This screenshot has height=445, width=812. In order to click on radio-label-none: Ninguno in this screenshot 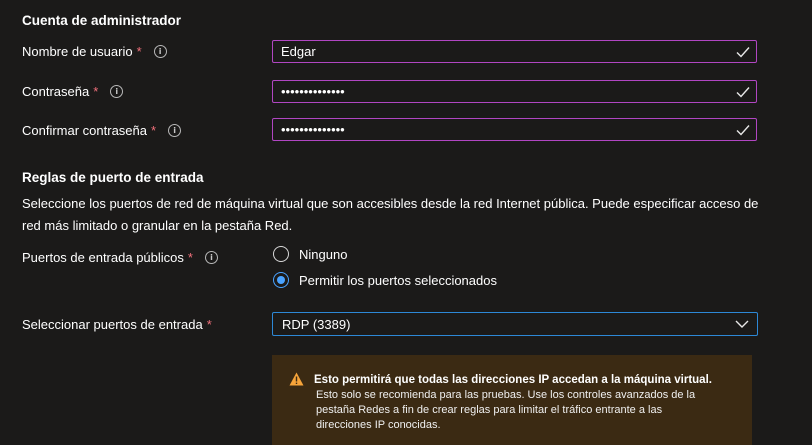, I will do `click(323, 254)`.